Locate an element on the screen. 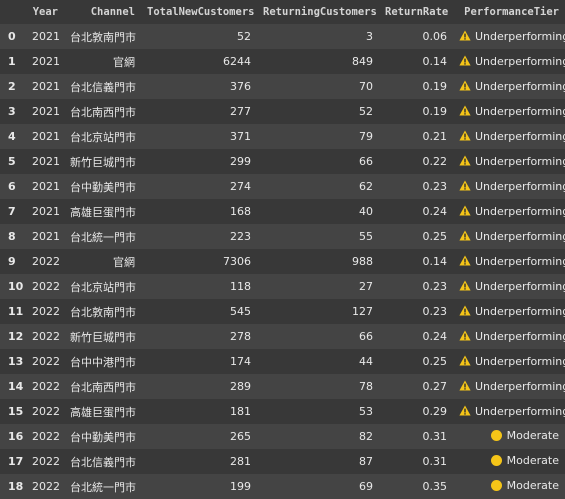 Image resolution: width=565 pixels, height=499 pixels. cell-returning-customers: 127 is located at coordinates (362, 311).